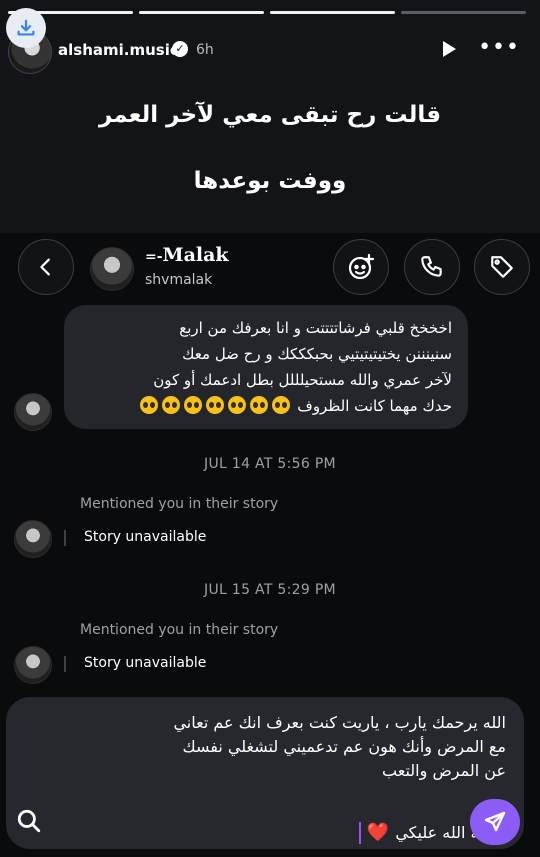 This screenshot has width=540, height=857. Describe the element at coordinates (267, 12) in the screenshot. I see `story-progress` at that location.